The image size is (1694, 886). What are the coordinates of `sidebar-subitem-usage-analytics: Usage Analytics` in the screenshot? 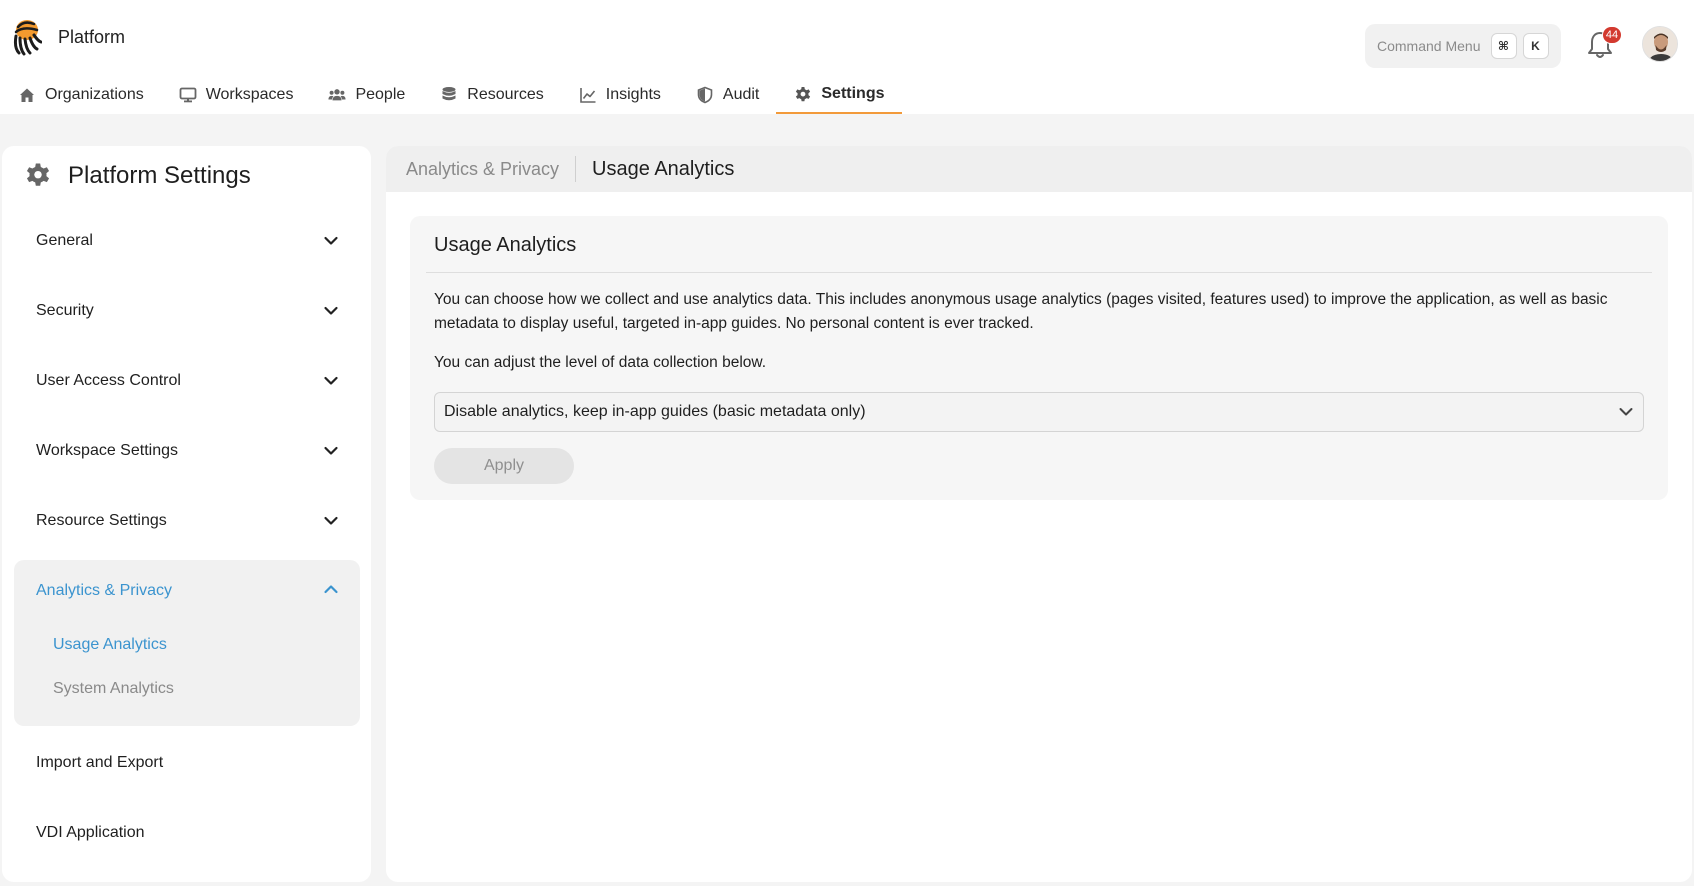 It's located at (110, 645).